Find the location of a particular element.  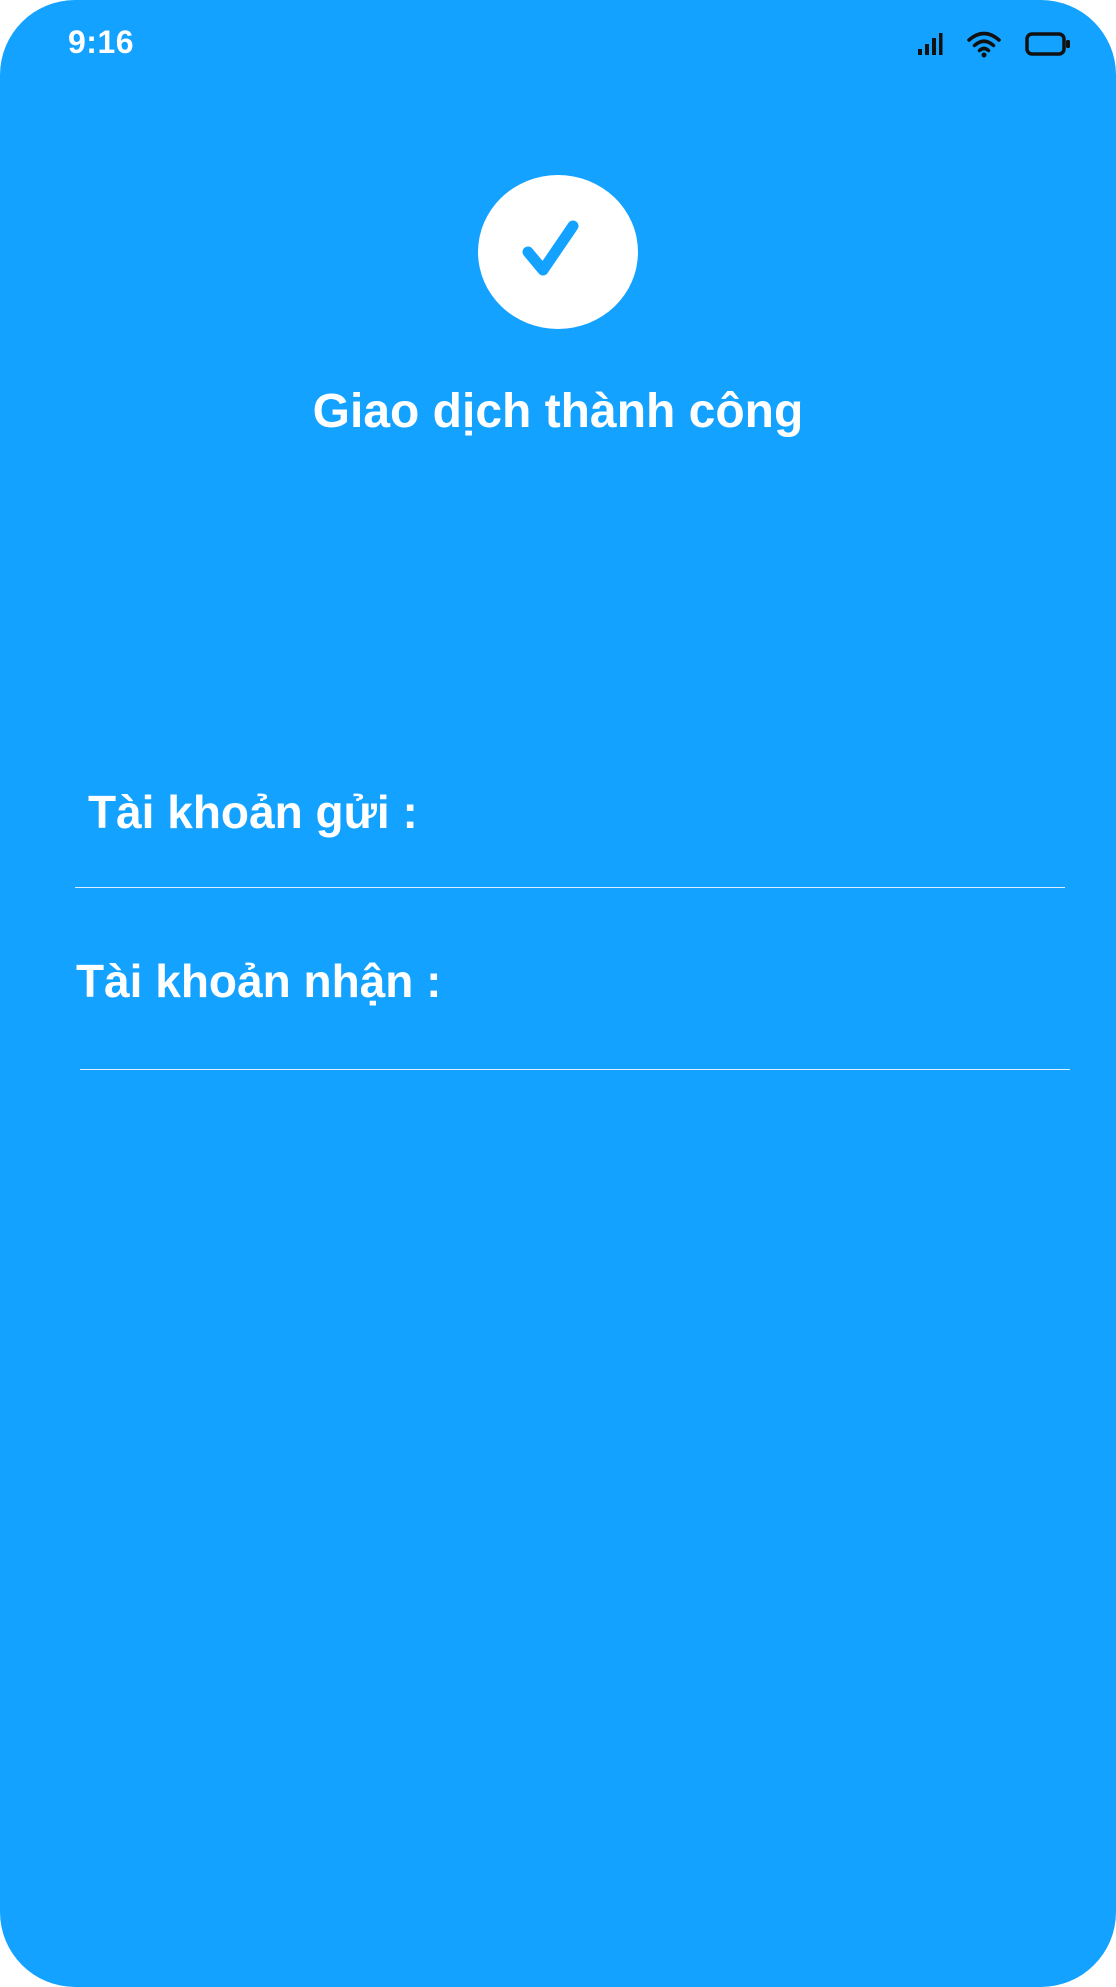

wifi-icon is located at coordinates (984, 44).